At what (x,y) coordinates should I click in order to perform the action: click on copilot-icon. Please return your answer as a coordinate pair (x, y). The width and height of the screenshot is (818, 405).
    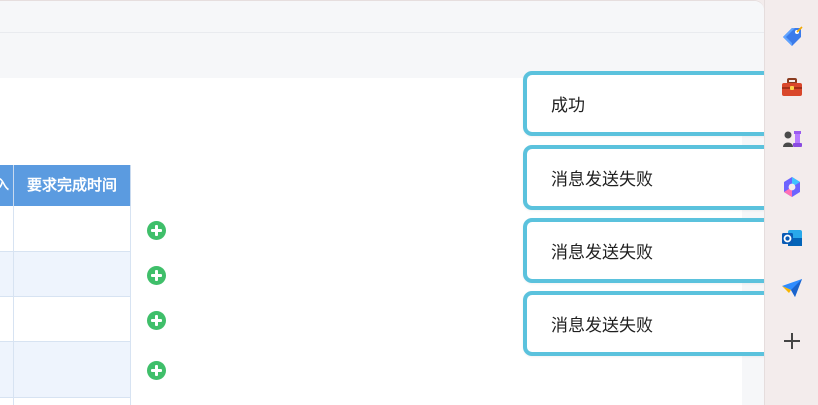
    Looking at the image, I should click on (792, 187).